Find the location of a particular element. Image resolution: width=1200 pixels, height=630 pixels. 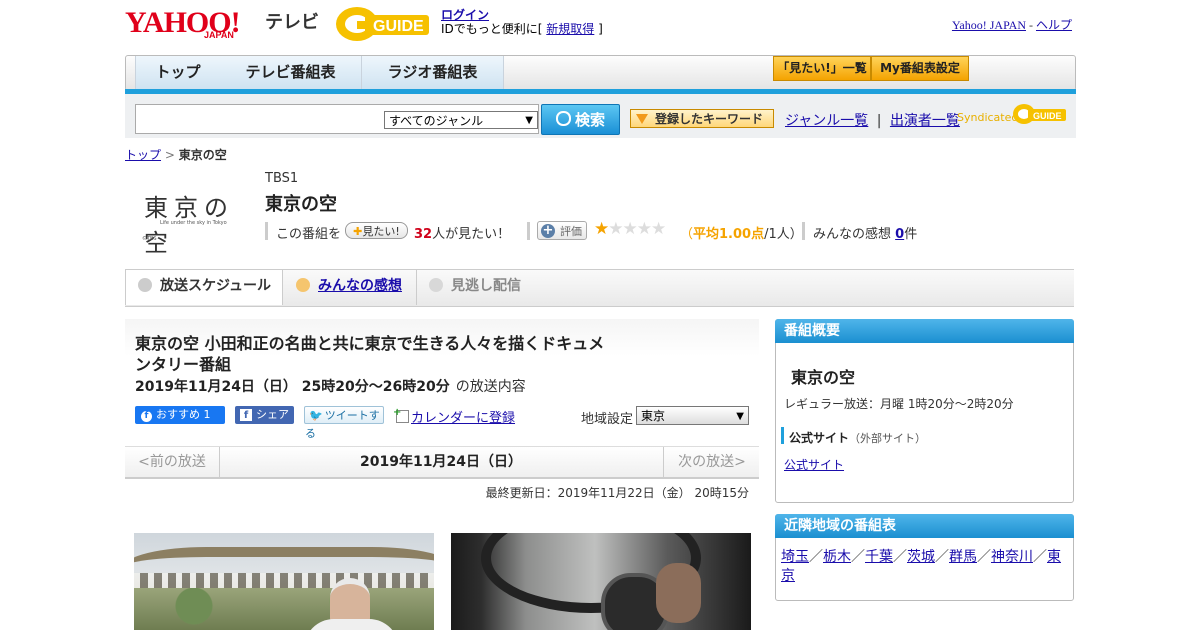

episode-title: 東京の空 小田和正の名曲と共に東京で生きる人々を描くドキュメンタリー番組 is located at coordinates (370, 354).